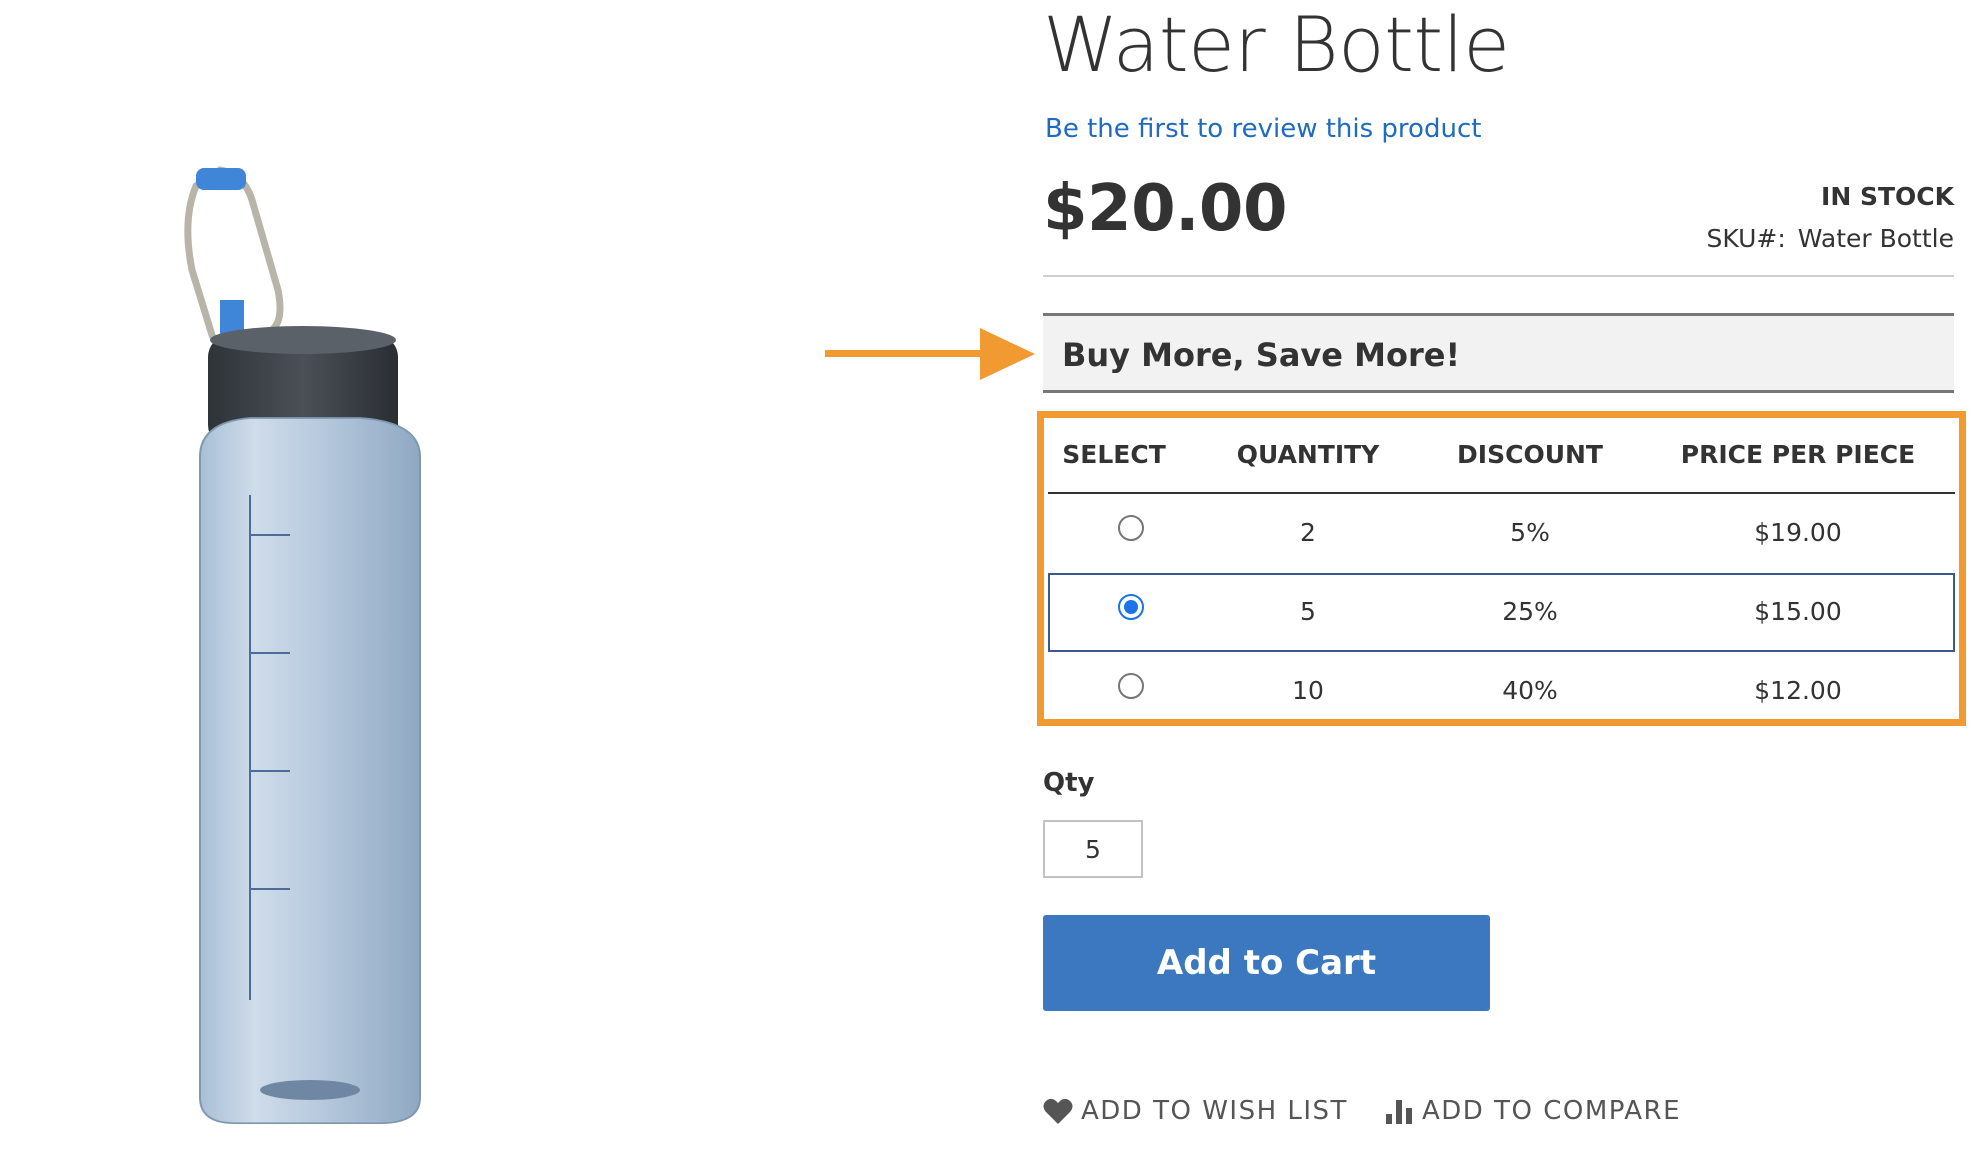 The width and height of the screenshot is (1970, 1156). What do you see at coordinates (1308, 532) in the screenshot?
I see `tier-quantity: 2` at bounding box center [1308, 532].